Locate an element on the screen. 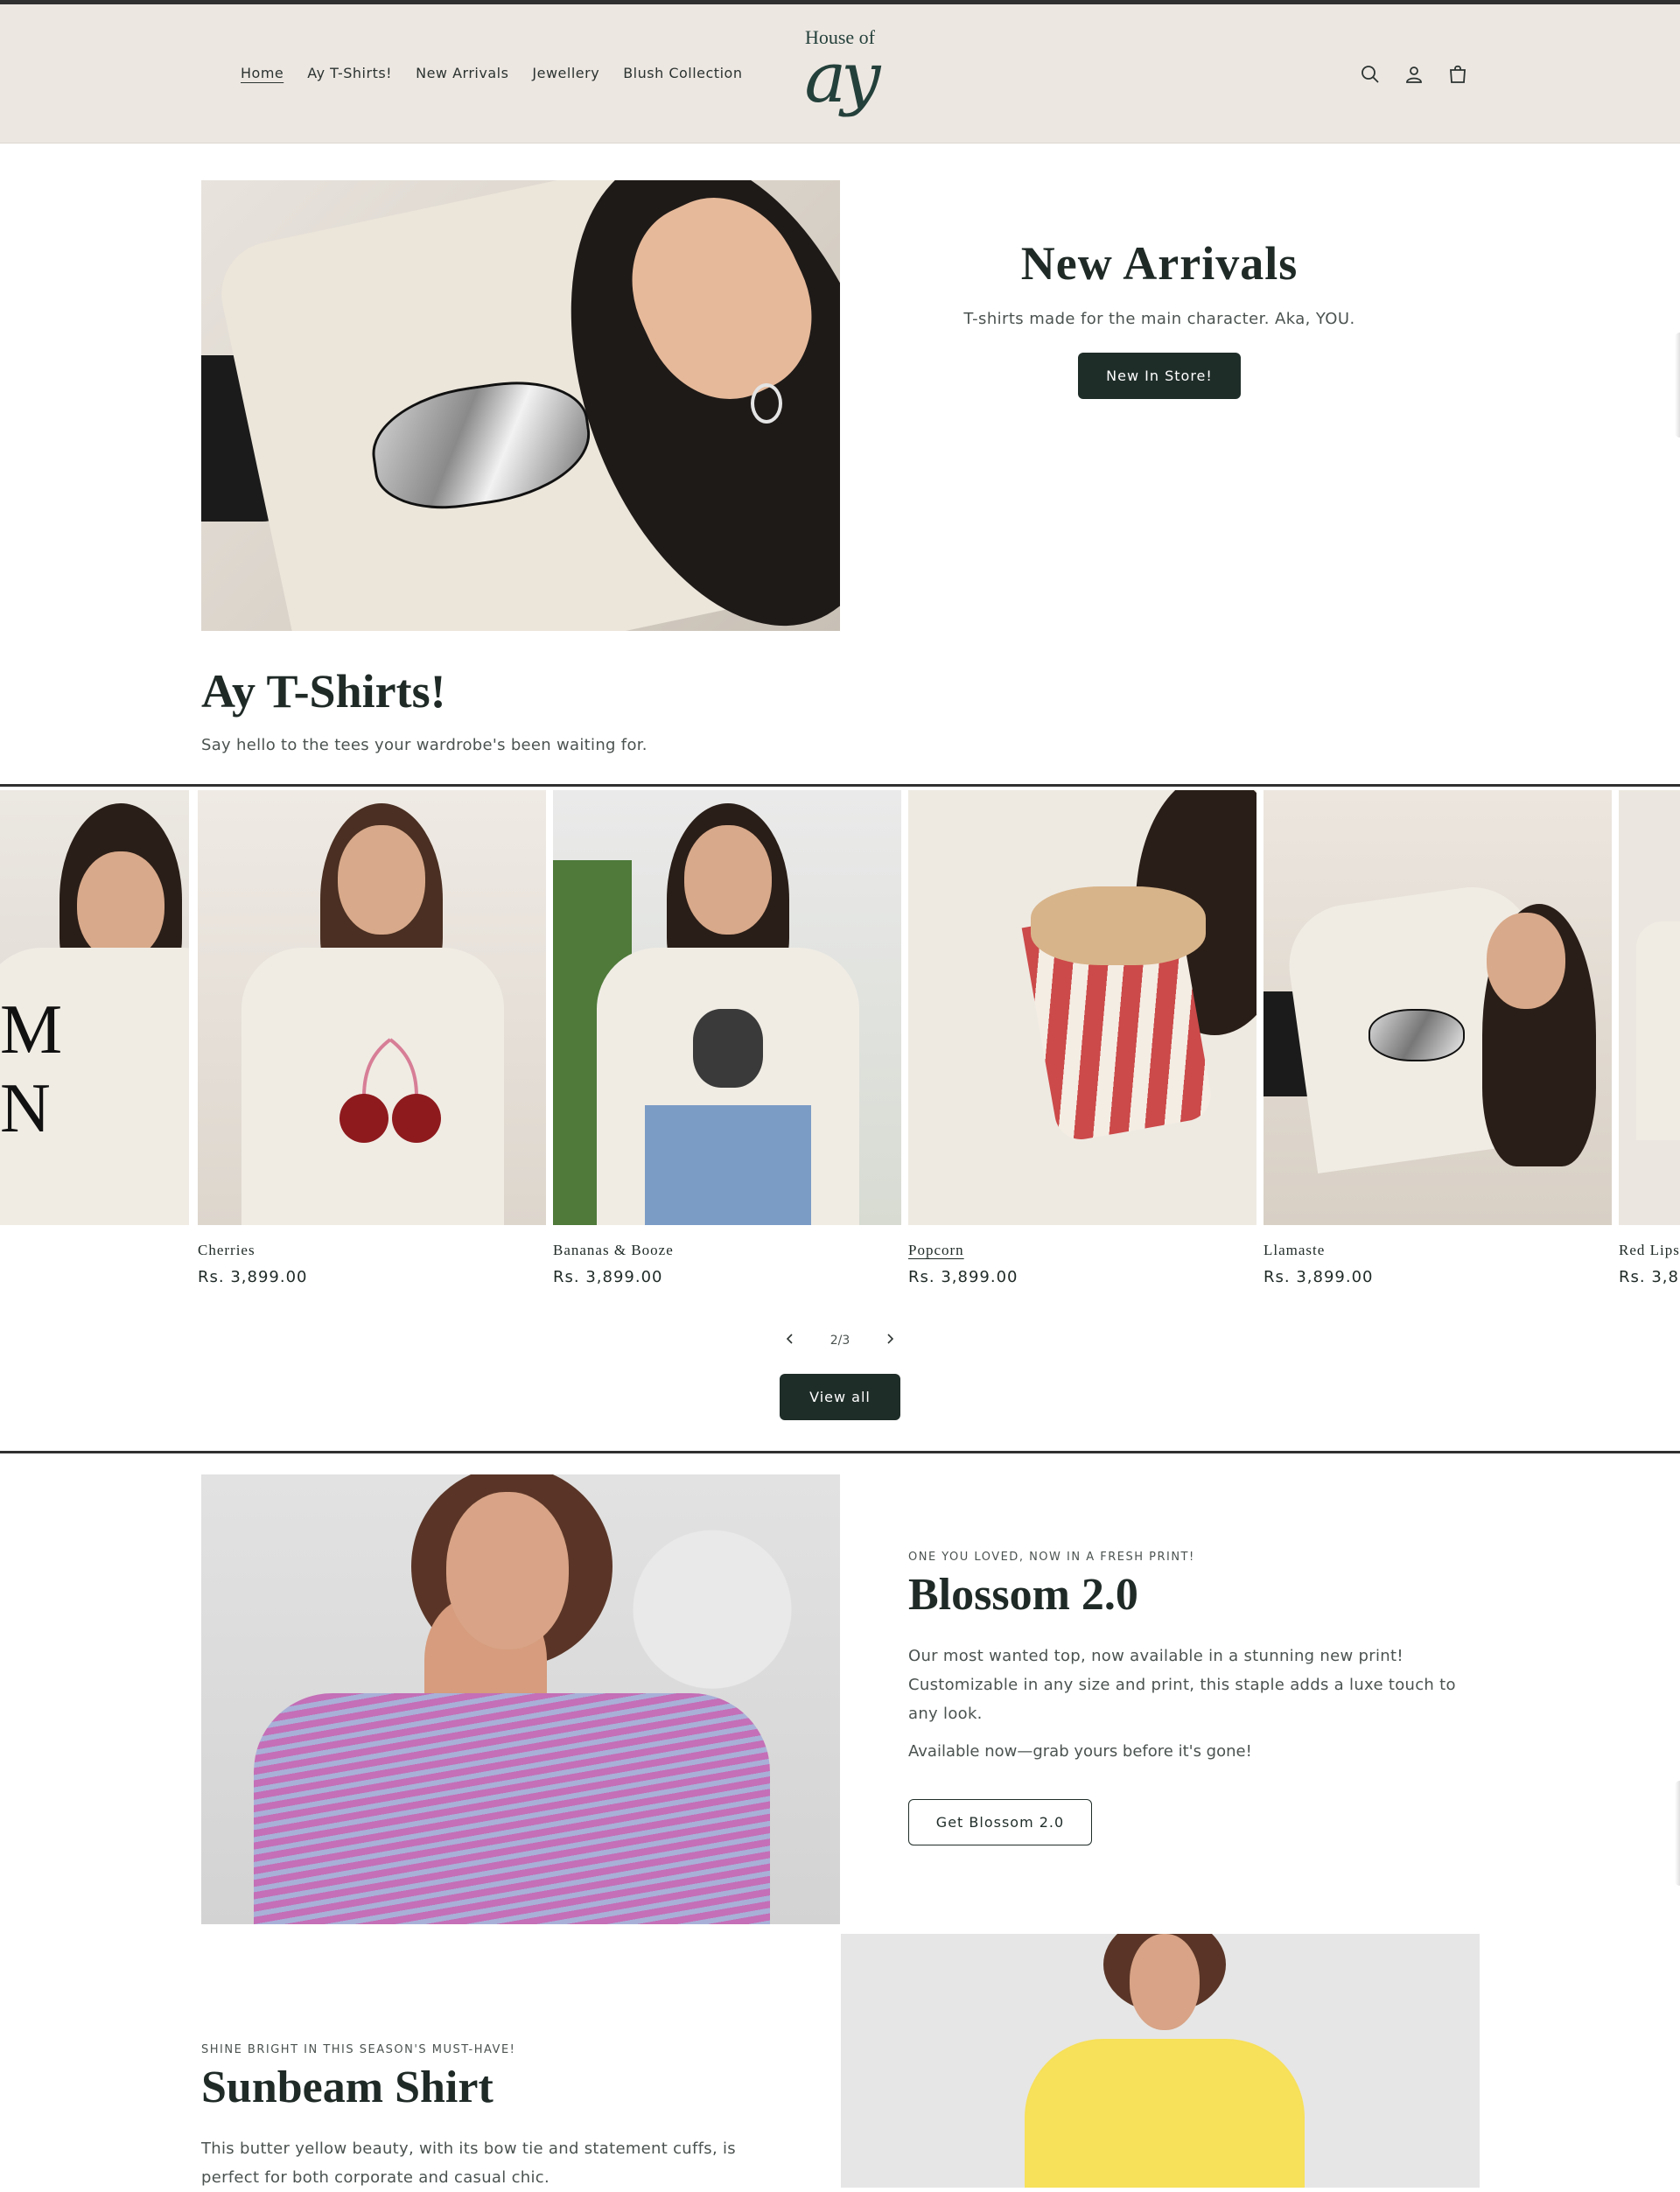  new-in-store-button: New In Store! is located at coordinates (1159, 376).